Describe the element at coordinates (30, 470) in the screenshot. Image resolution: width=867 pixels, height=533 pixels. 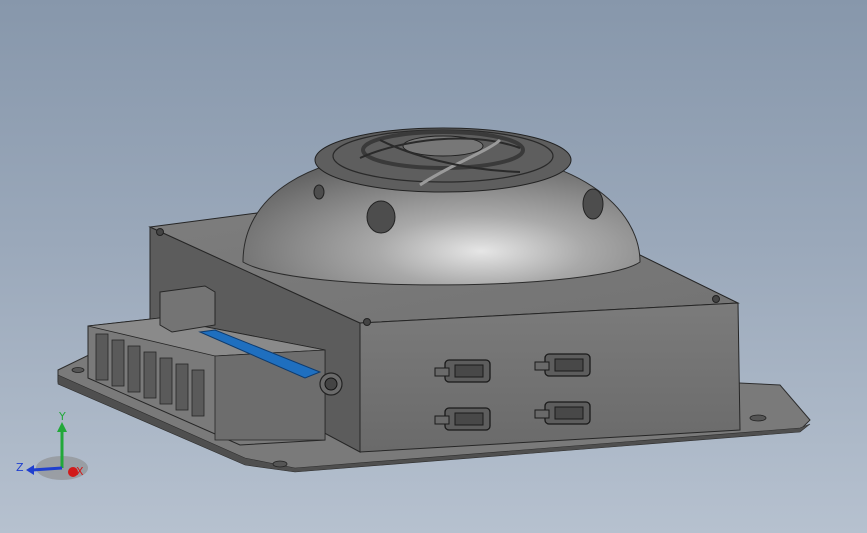
I see `z-axis-arrow` at that location.